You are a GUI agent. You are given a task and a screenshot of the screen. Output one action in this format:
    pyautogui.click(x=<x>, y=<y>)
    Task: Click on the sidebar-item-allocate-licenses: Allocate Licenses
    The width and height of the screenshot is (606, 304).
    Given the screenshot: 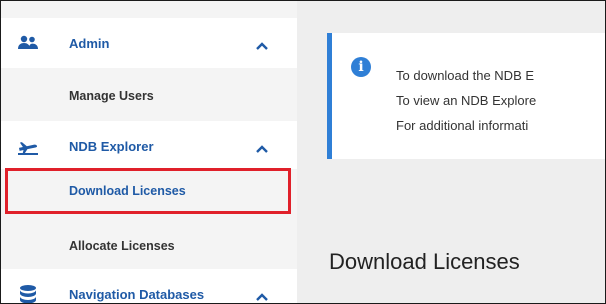 What is the action you would take?
    pyautogui.click(x=149, y=246)
    